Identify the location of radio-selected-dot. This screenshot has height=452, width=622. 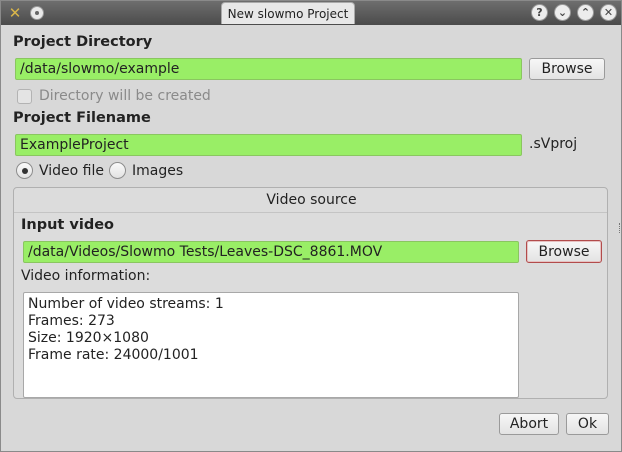
(24, 170).